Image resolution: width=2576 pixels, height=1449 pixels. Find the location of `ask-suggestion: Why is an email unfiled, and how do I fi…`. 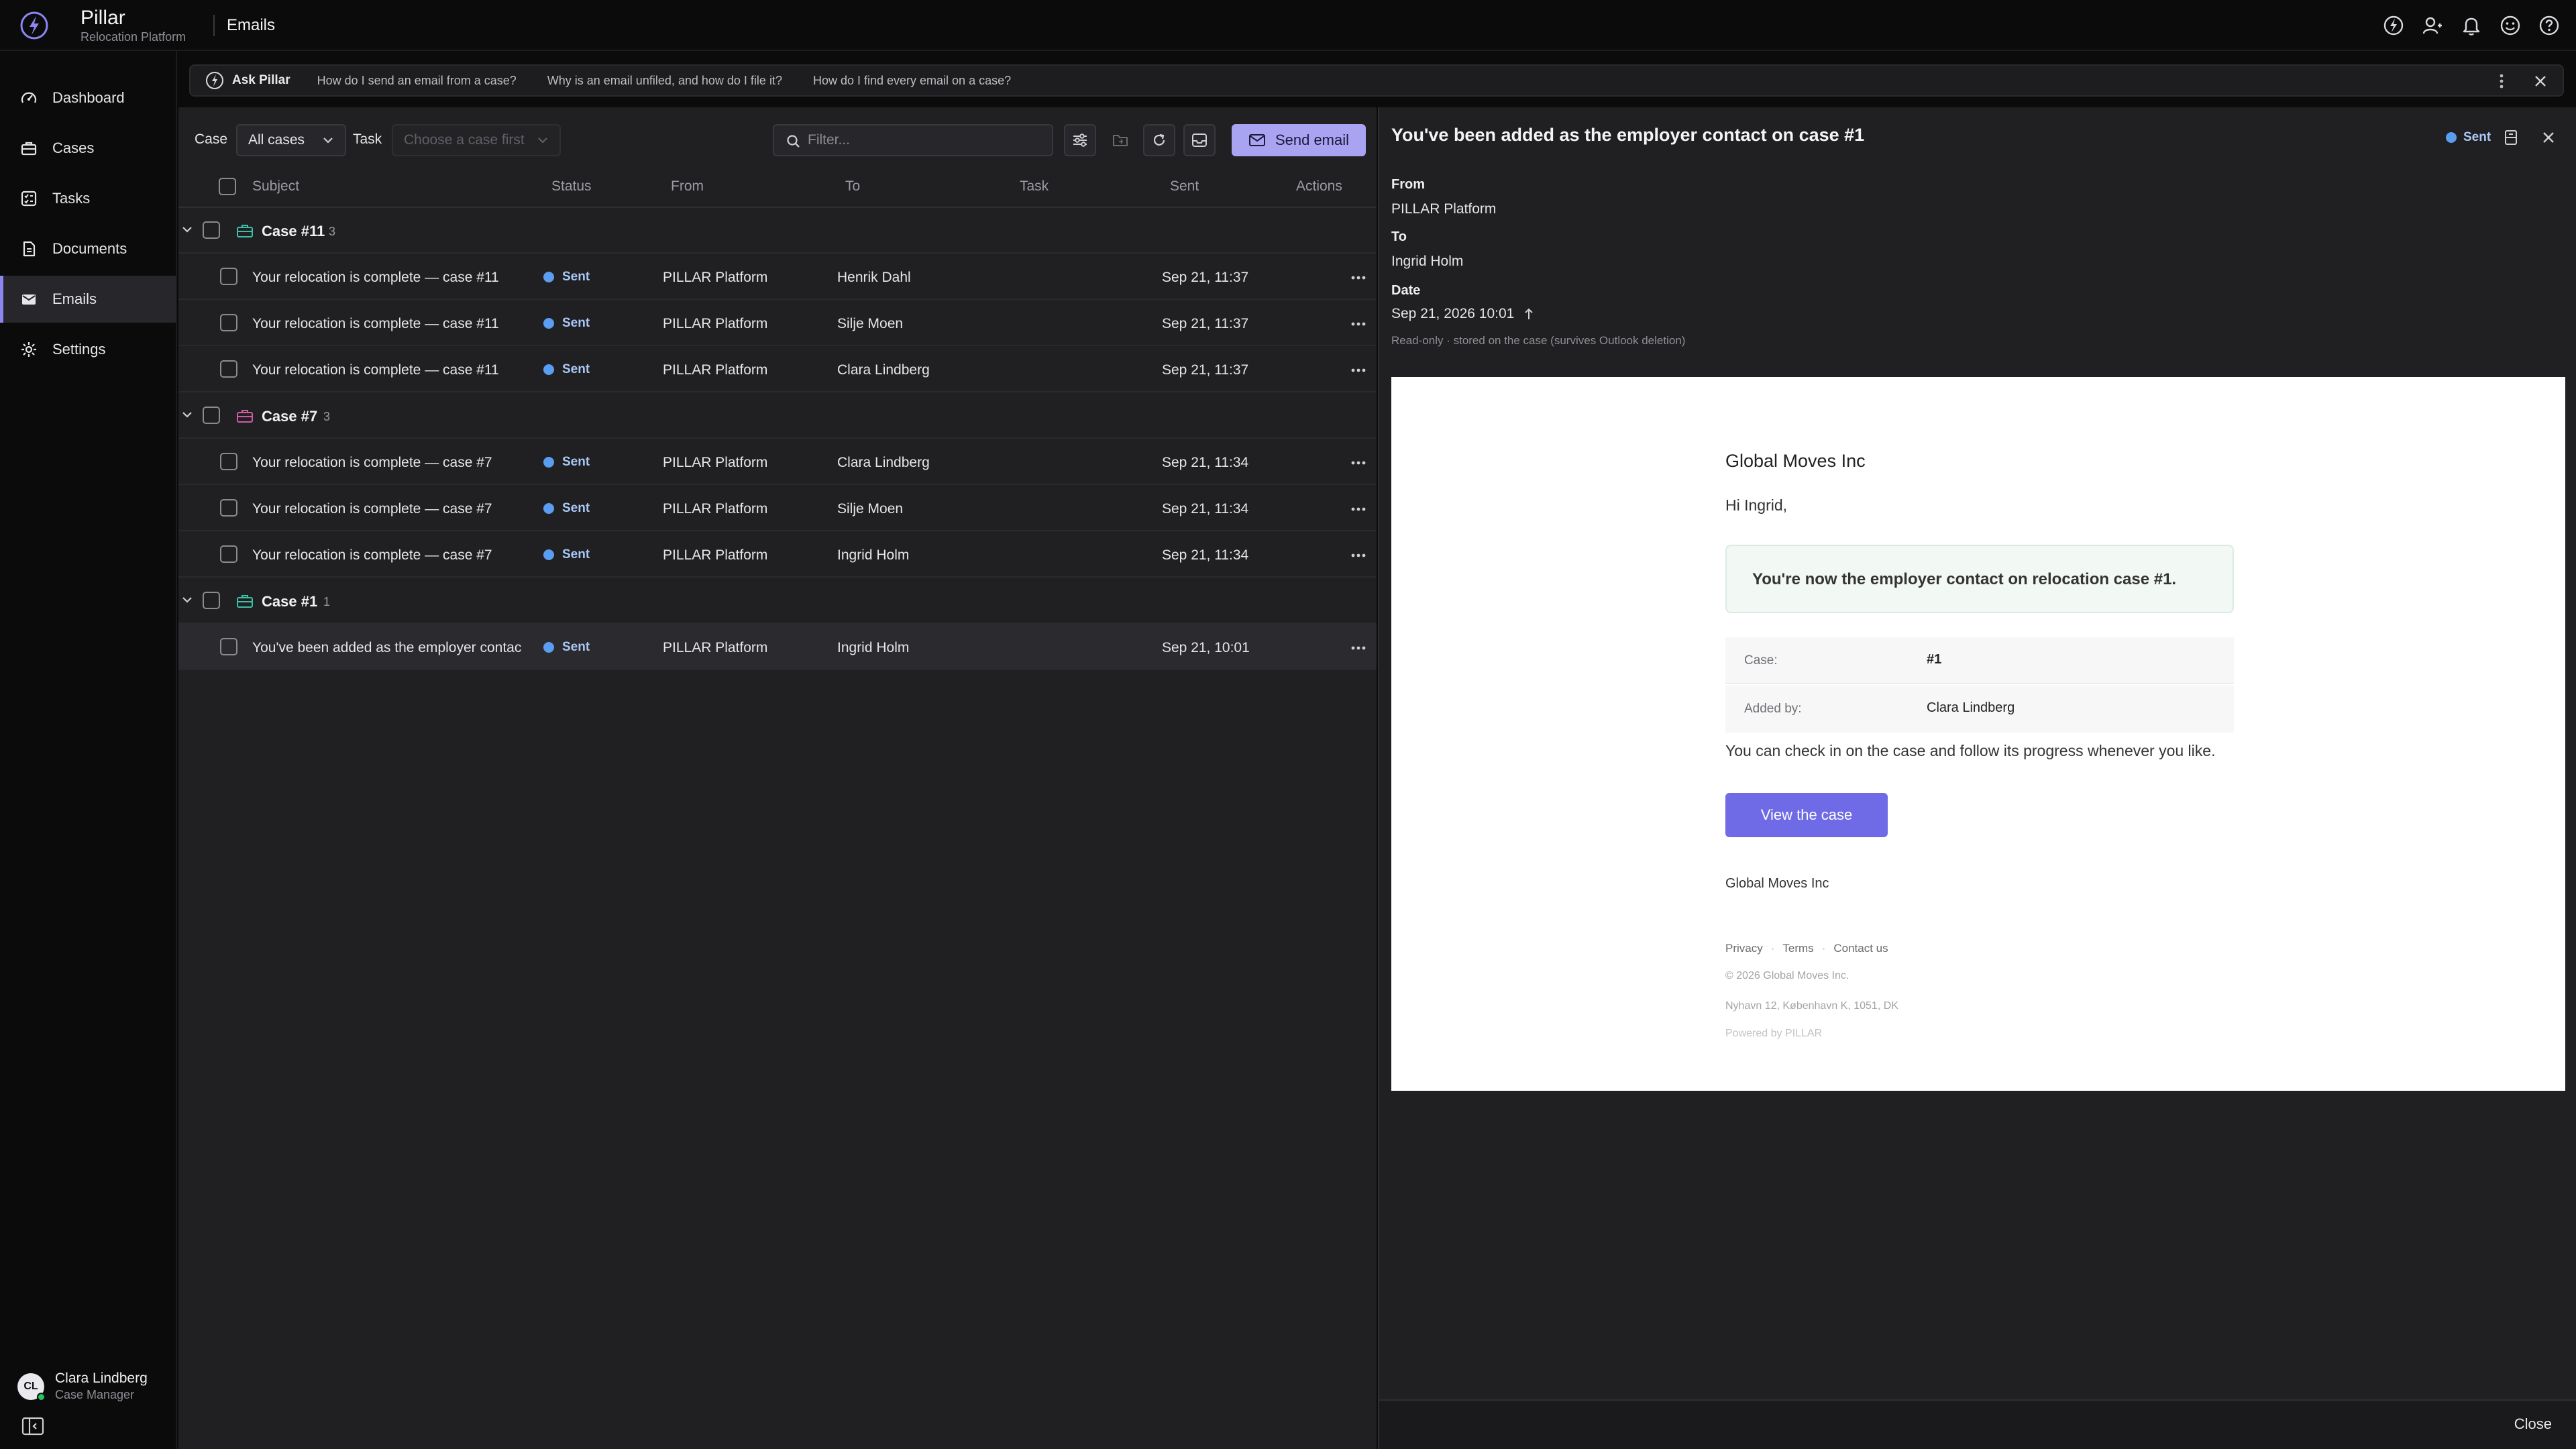

ask-suggestion: Why is an email unfiled, and how do I fi… is located at coordinates (664, 81).